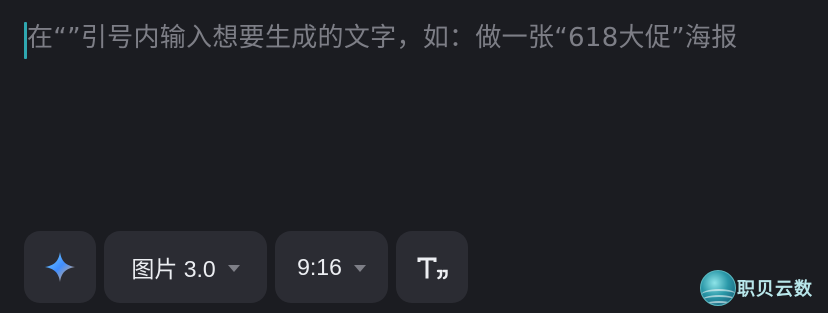 The height and width of the screenshot is (313, 828). Describe the element at coordinates (319, 266) in the screenshot. I see `aspect-ratio-label: 9:16` at that location.